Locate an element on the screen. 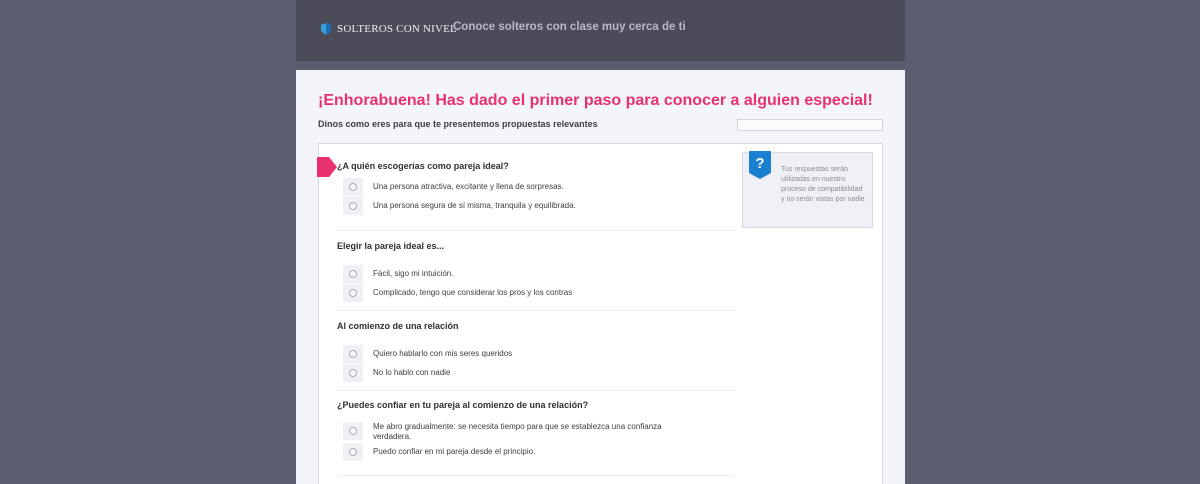 The width and height of the screenshot is (1200, 484). brand-logo: SOLTEROS CON NIVEL is located at coordinates (388, 29).